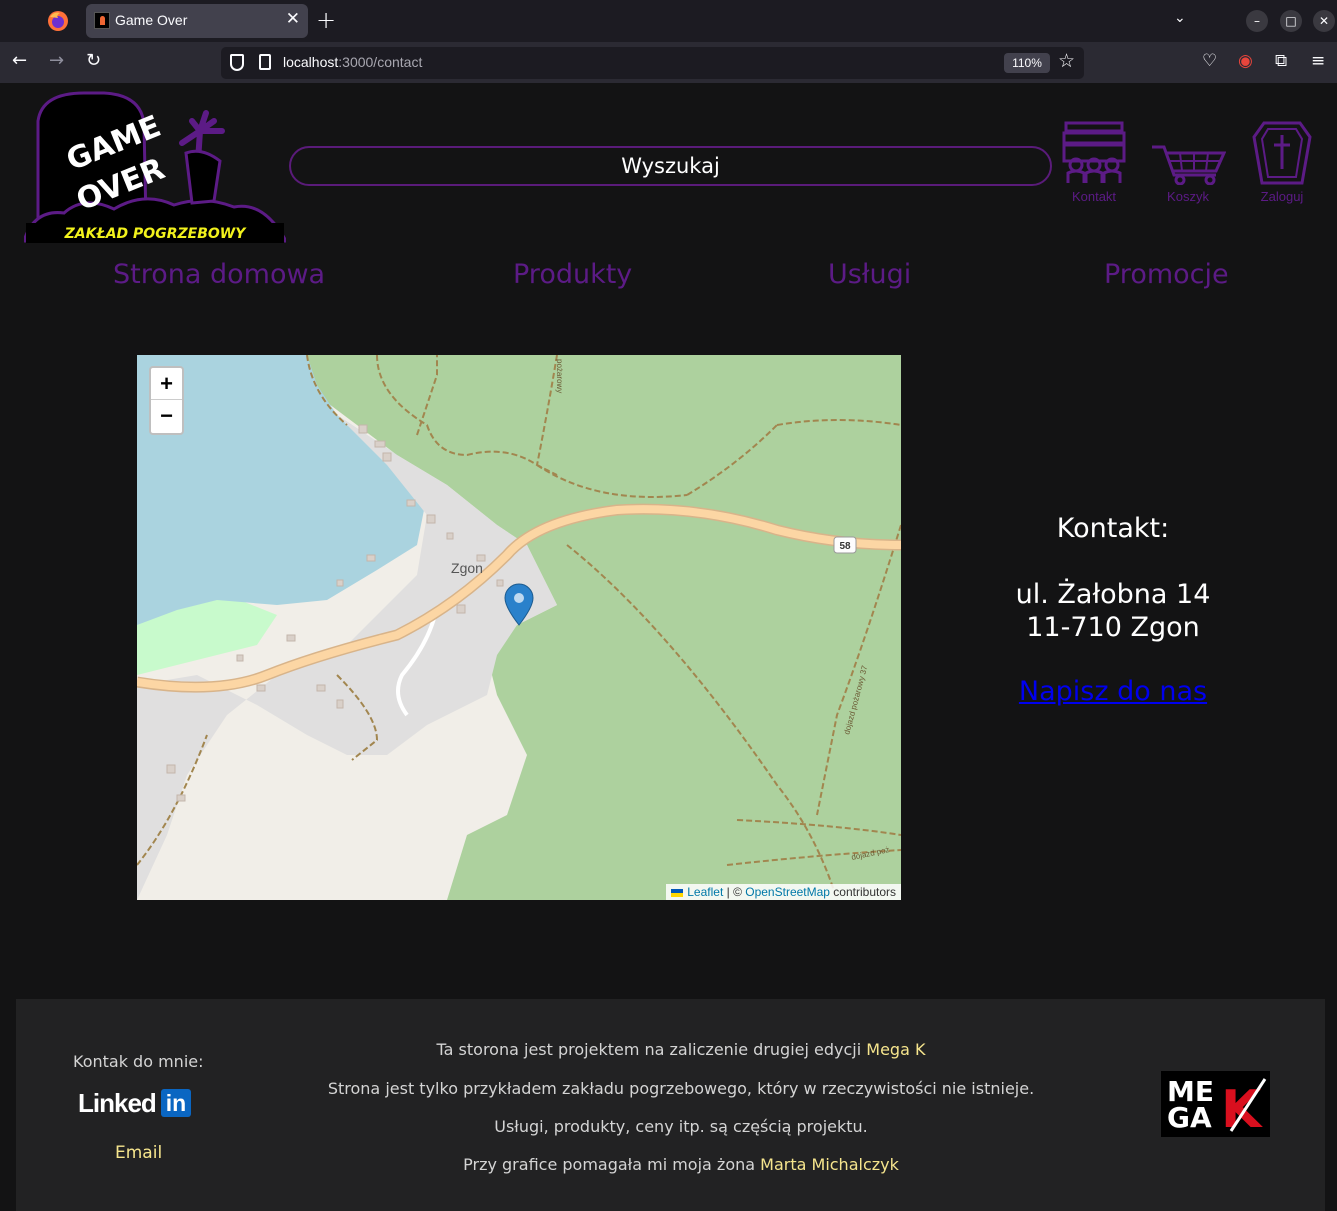  What do you see at coordinates (668, 21) in the screenshot?
I see `browser-tab-bar: Game Over ✕ + ⌄ – □ ✕` at bounding box center [668, 21].